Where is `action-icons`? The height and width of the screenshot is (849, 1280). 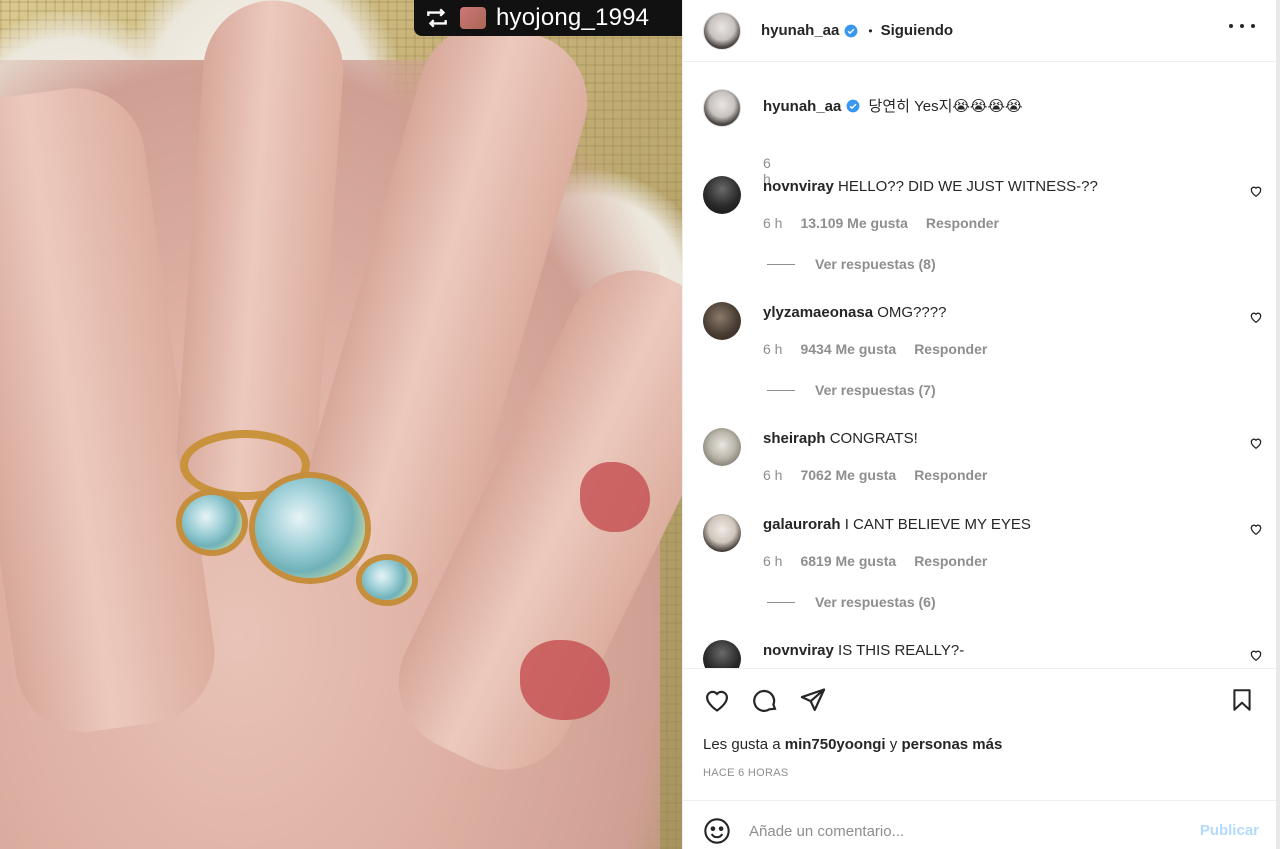 action-icons is located at coordinates (765, 700).